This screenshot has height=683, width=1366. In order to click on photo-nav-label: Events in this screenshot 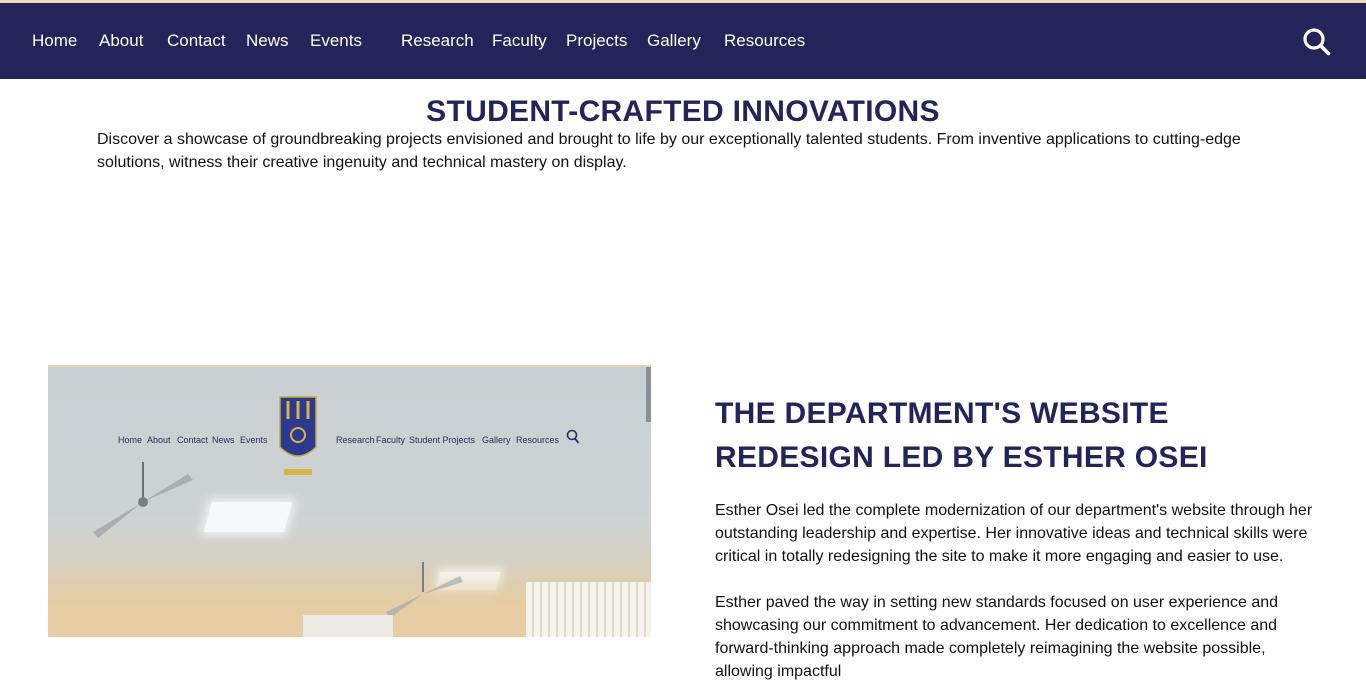, I will do `click(254, 440)`.